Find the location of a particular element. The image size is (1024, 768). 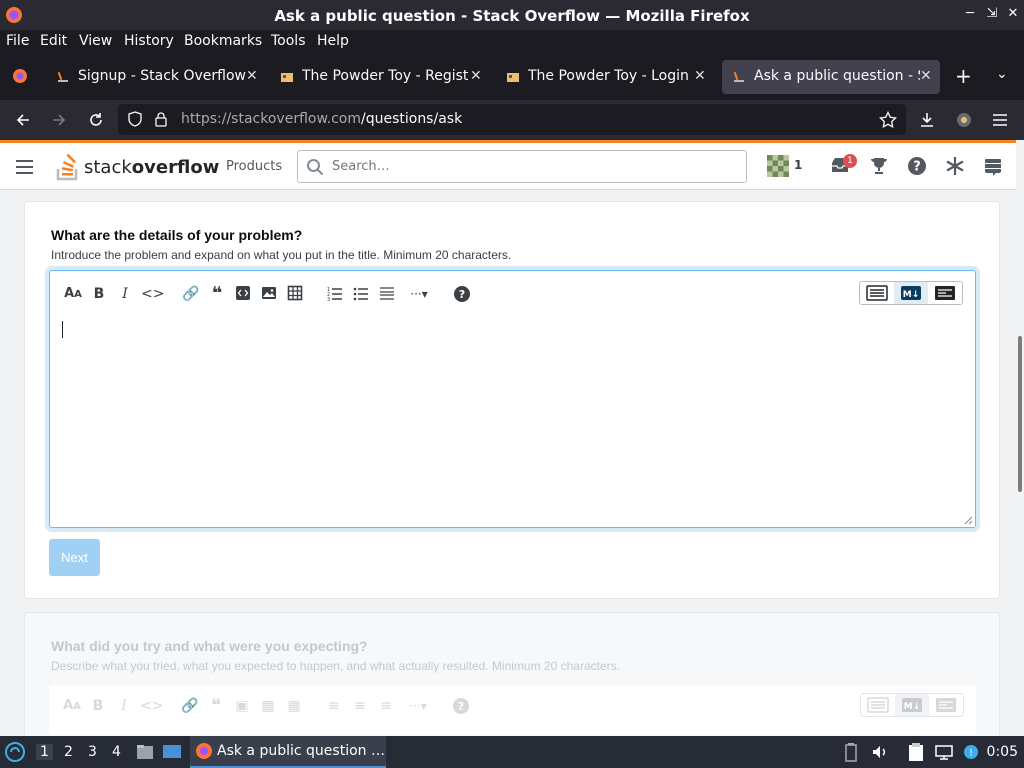

stack-exchange-icon is located at coordinates (993, 166).